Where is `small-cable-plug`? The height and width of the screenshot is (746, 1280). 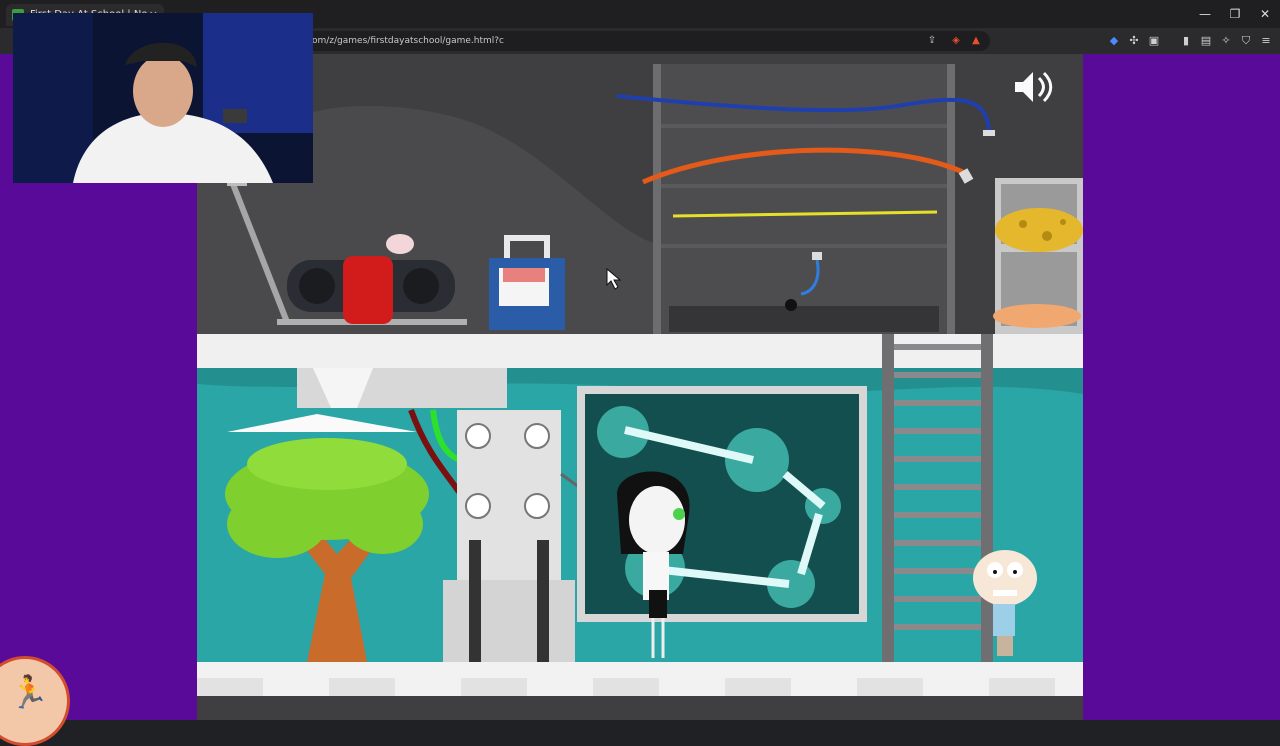 small-cable-plug is located at coordinates (817, 256).